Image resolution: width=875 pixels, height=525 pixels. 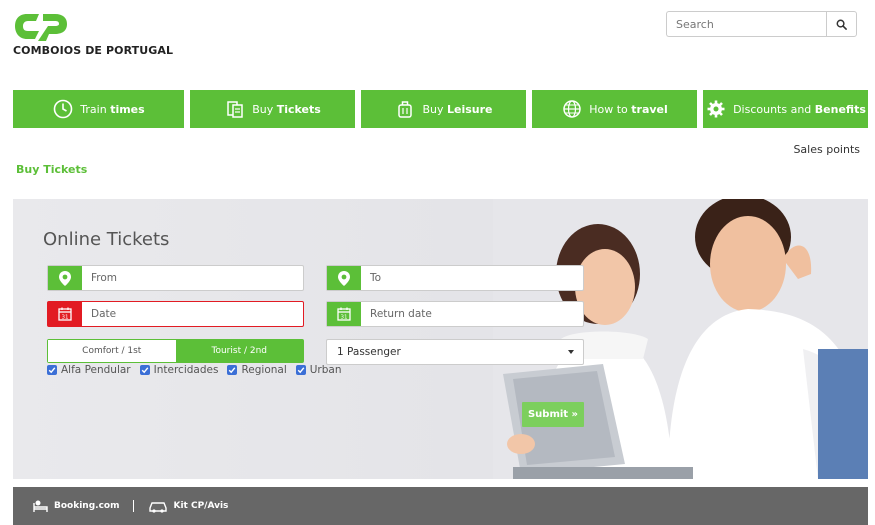 I want to click on checkbox-intercidades: Intercidades, so click(x=179, y=370).